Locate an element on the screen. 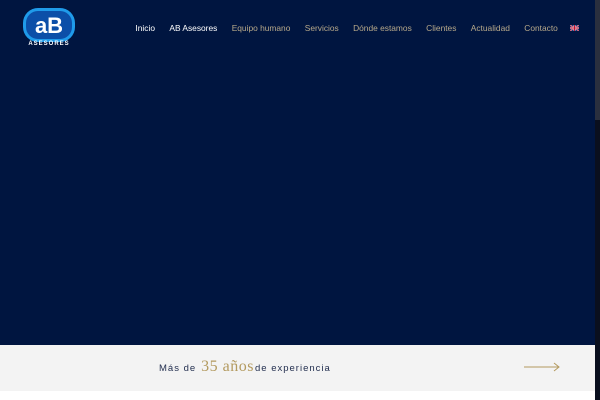 This screenshot has height=400, width=600. uk-flag-icon is located at coordinates (574, 28).